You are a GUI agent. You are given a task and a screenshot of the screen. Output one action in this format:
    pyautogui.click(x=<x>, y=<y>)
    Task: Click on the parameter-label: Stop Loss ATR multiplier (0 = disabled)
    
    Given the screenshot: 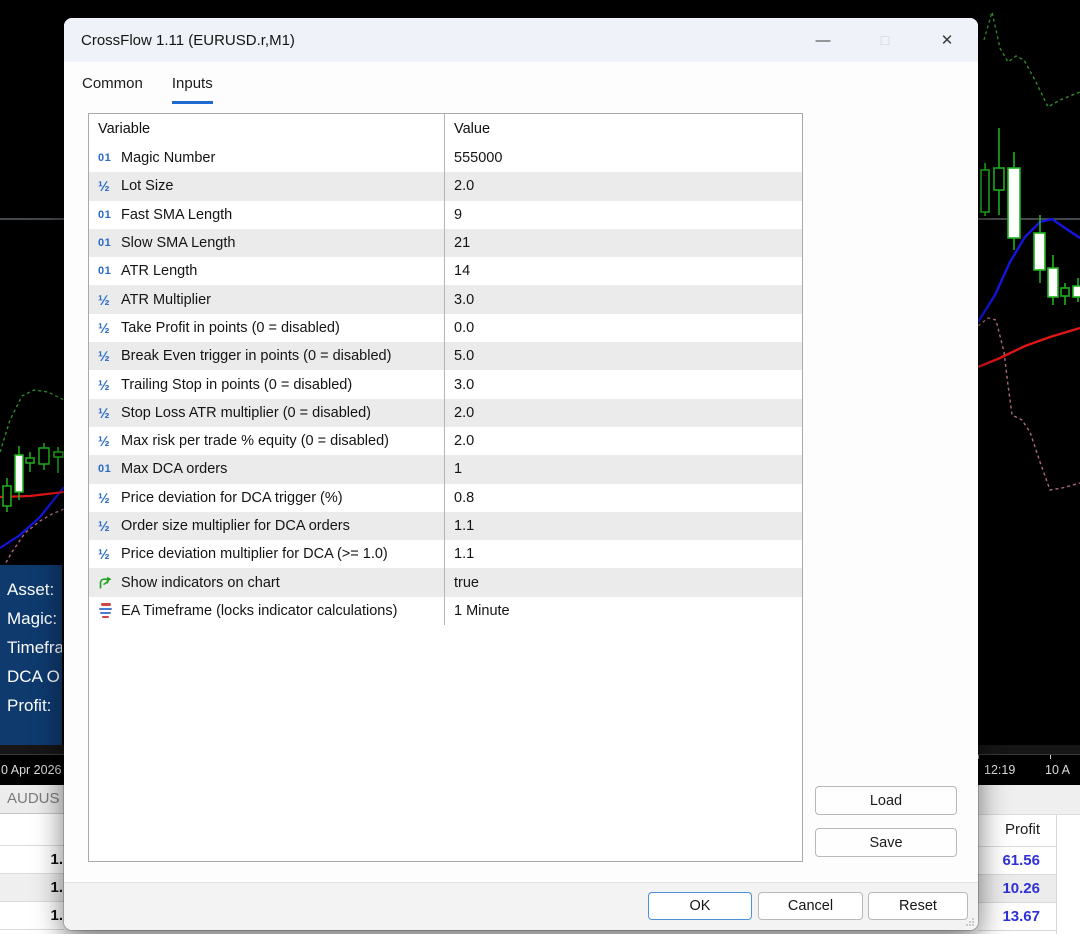 What is the action you would take?
    pyautogui.click(x=246, y=412)
    